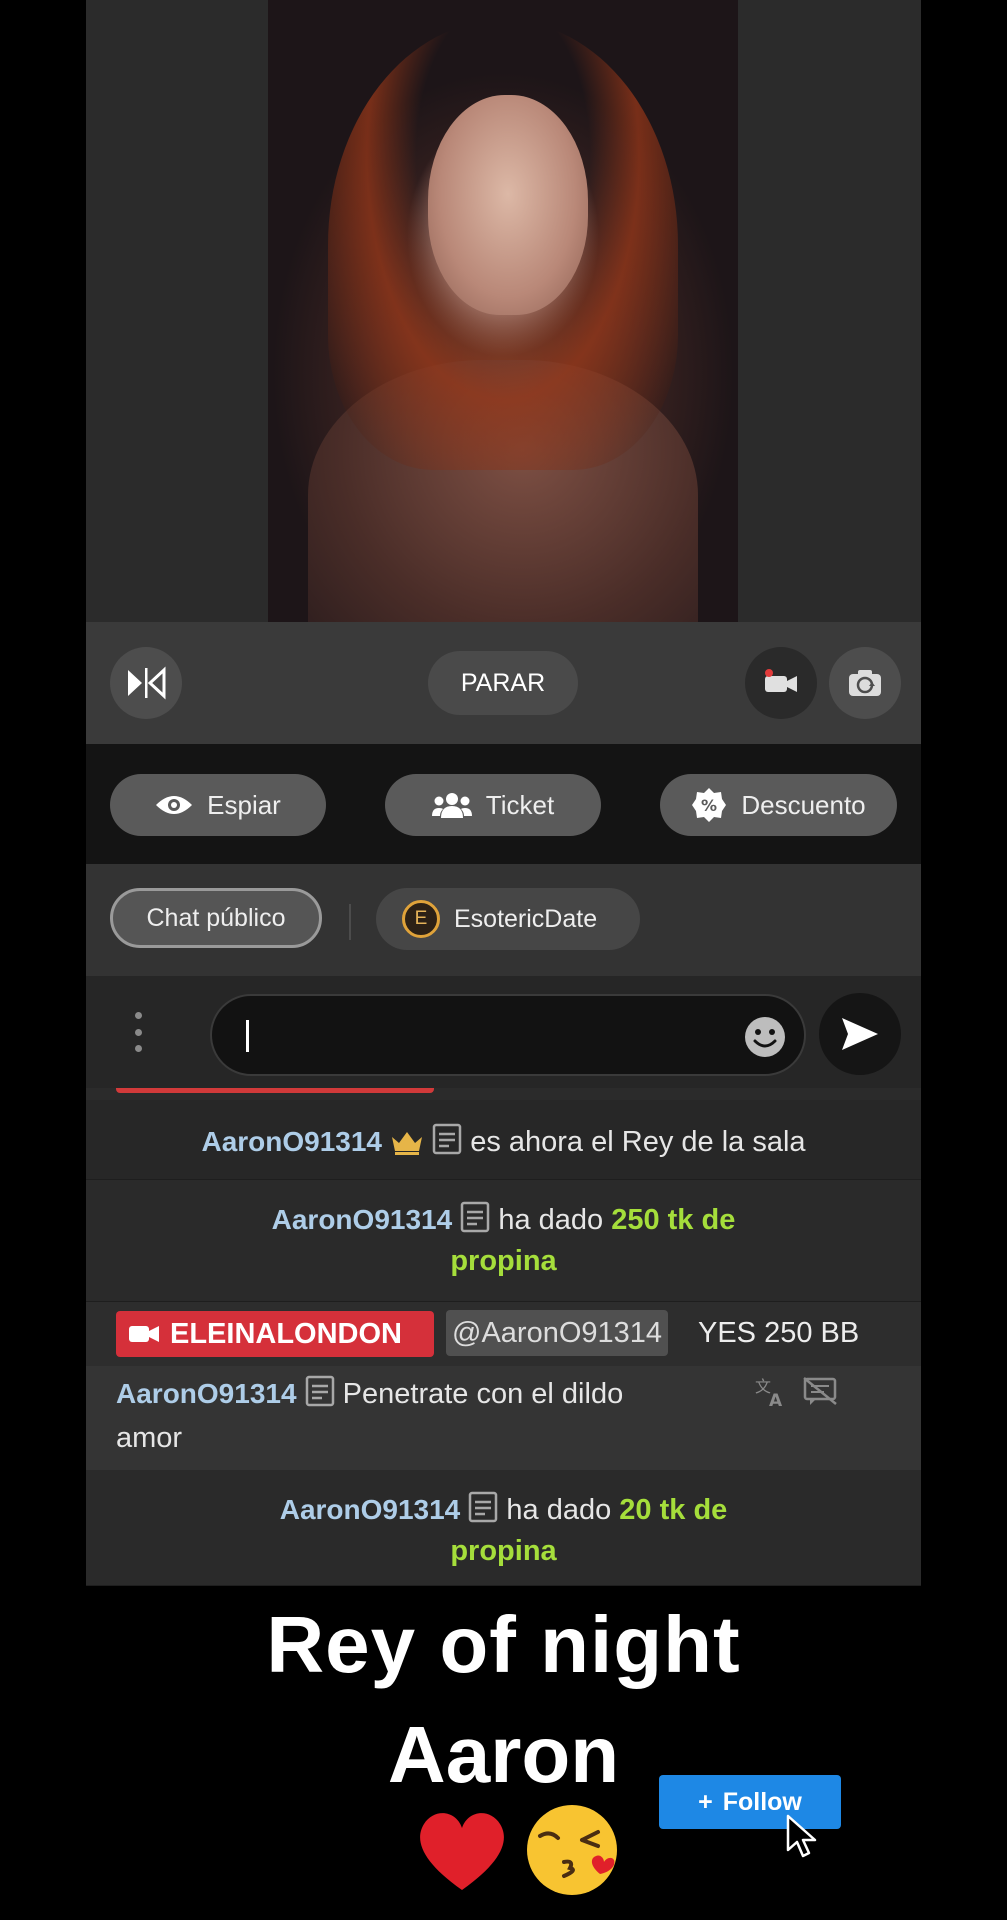 This screenshot has height=1920, width=1007. I want to click on spy-label: Espiar, so click(244, 804).